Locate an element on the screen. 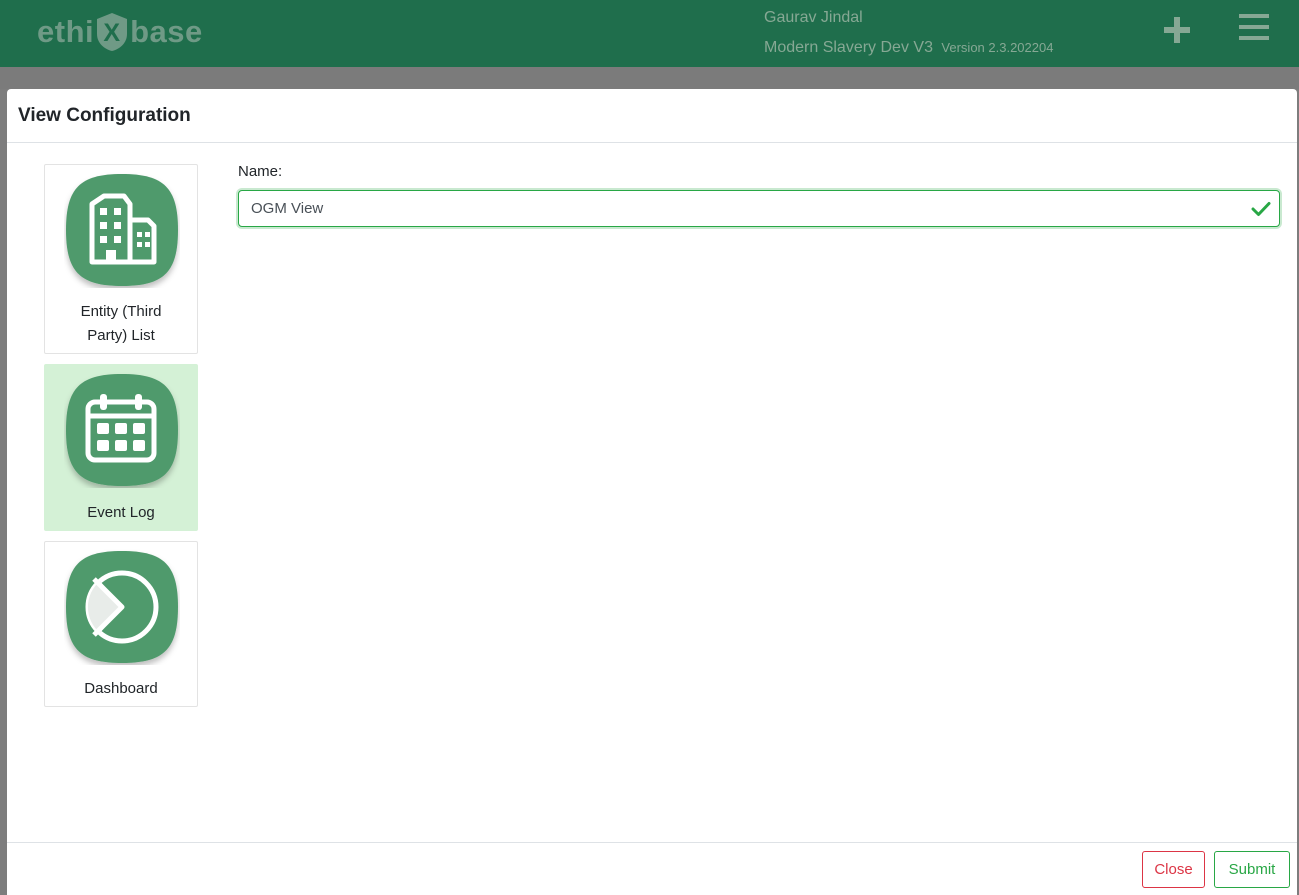  check-icon is located at coordinates (1261, 209).